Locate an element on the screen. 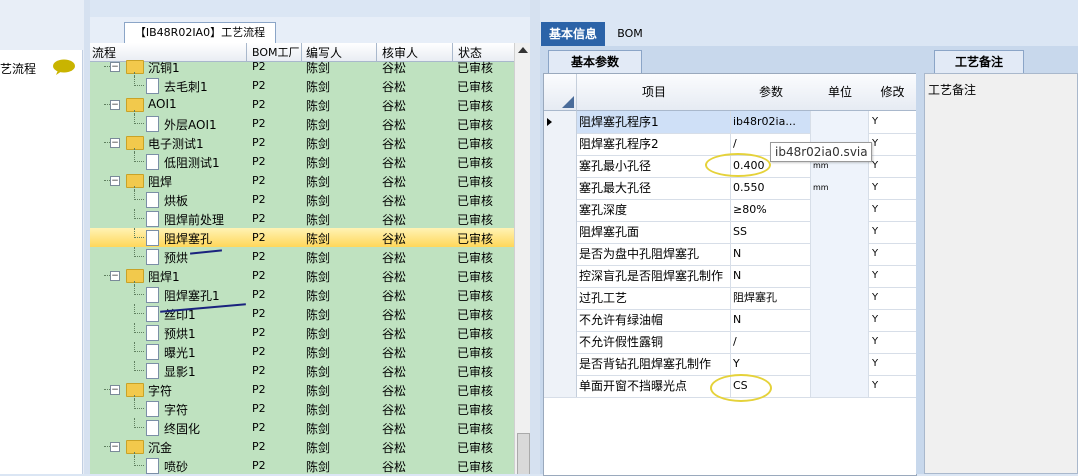  tree-row: 丝印1 P2 陈剑 谷松 已审核 is located at coordinates (302, 313).